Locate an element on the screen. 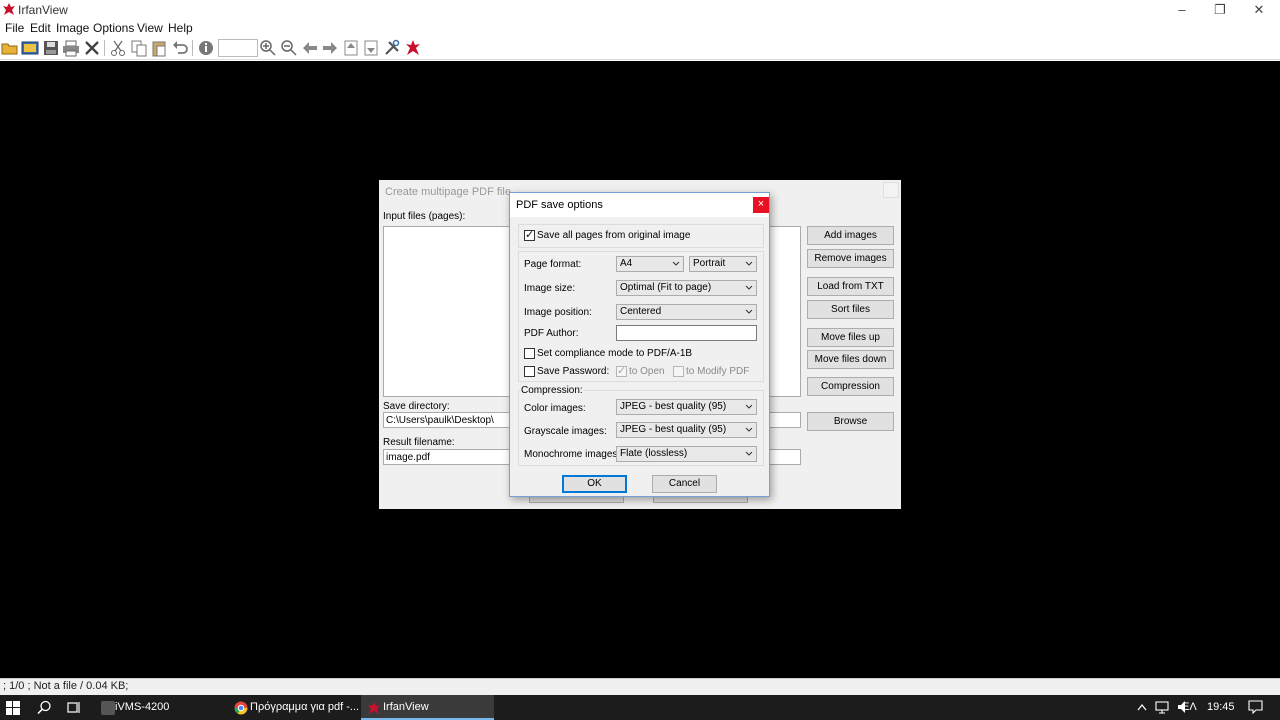  first-icon is located at coordinates (351, 48).